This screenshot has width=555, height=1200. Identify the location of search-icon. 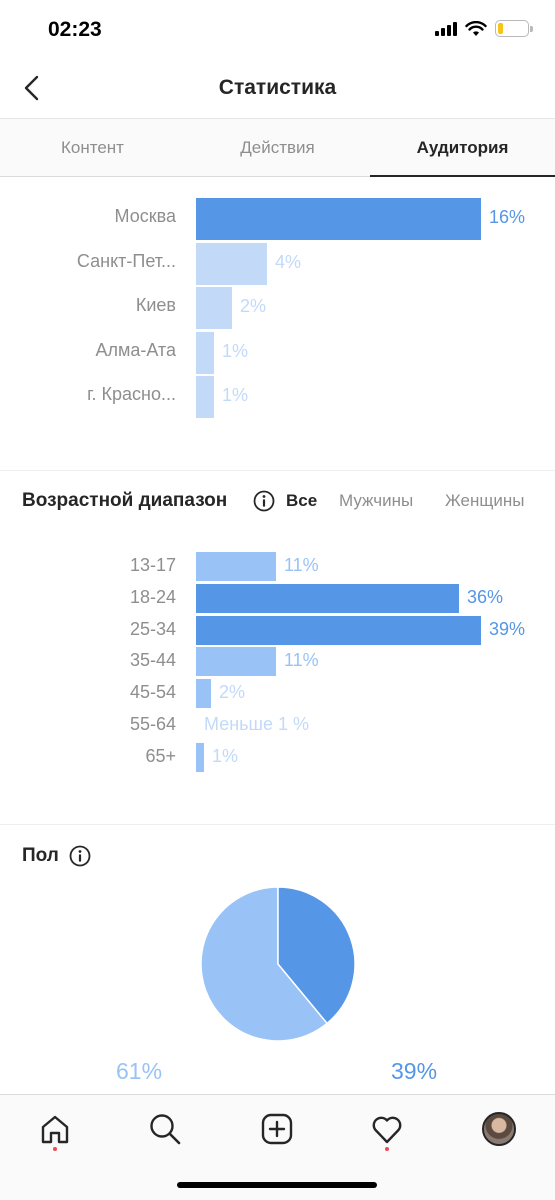
(165, 1129).